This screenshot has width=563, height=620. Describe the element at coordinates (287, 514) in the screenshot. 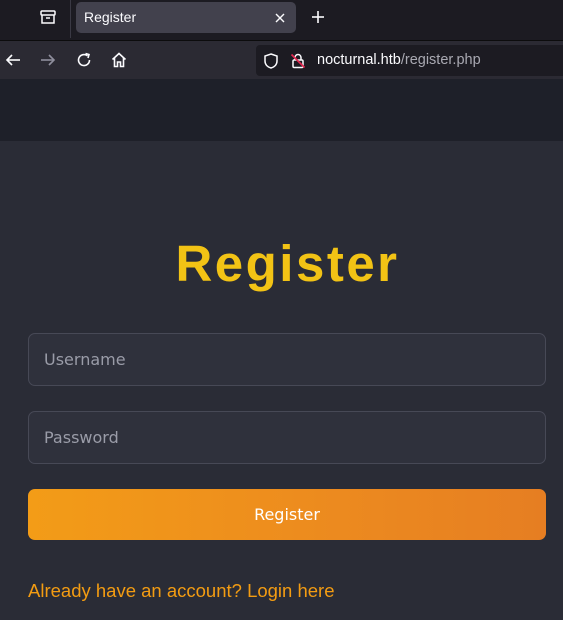

I see `register-button: Register` at that location.